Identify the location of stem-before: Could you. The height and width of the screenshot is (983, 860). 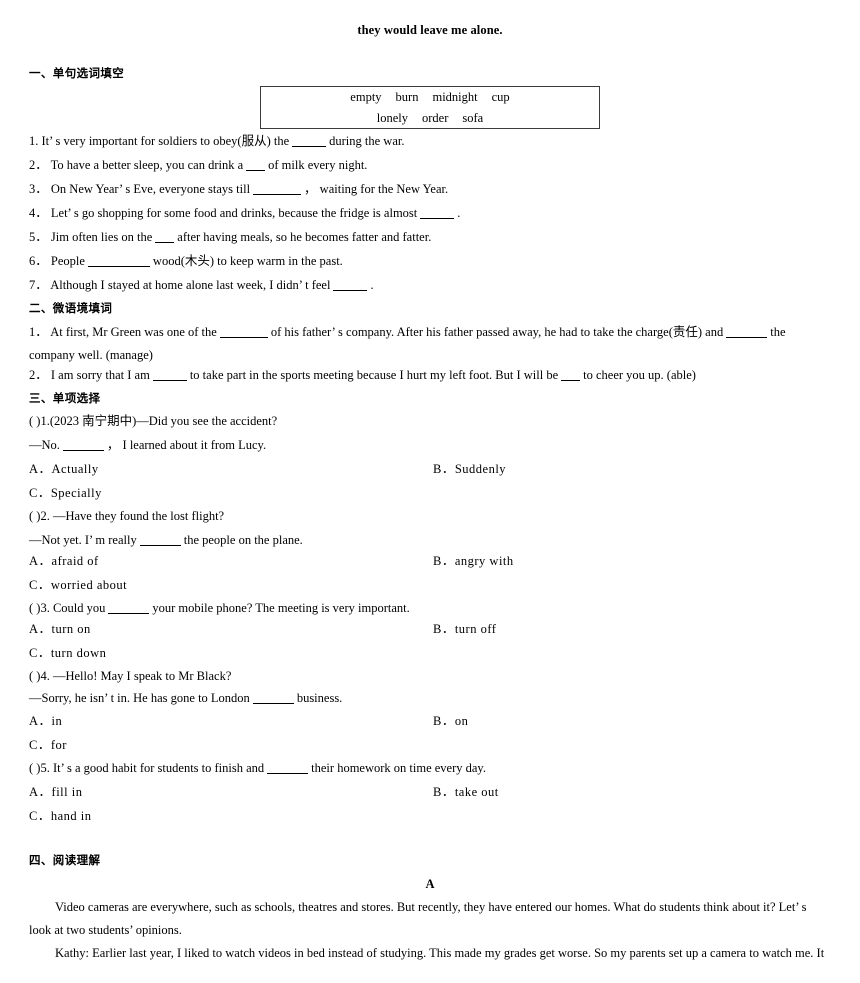
(79, 608).